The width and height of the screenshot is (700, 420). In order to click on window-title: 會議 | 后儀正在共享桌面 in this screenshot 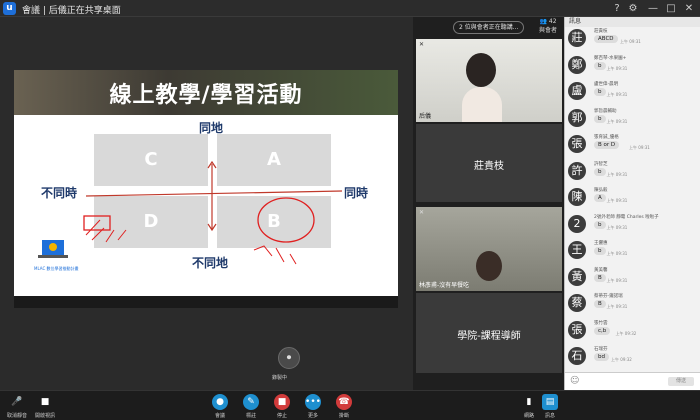, I will do `click(71, 11)`.